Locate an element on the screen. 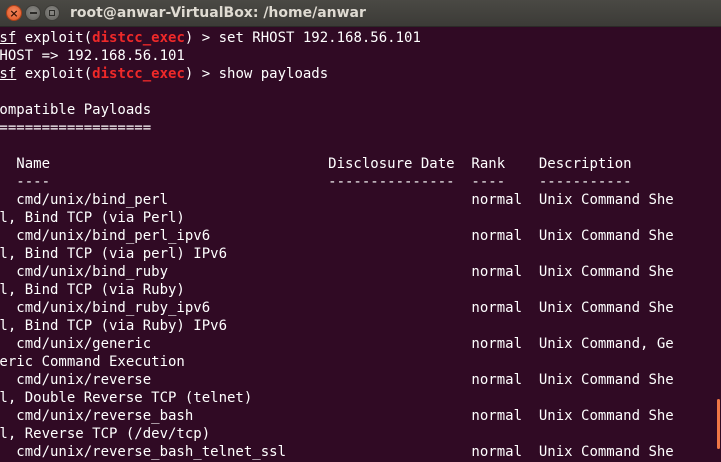 This screenshot has height=462, width=721. close-button: × is located at coordinates (14, 13).